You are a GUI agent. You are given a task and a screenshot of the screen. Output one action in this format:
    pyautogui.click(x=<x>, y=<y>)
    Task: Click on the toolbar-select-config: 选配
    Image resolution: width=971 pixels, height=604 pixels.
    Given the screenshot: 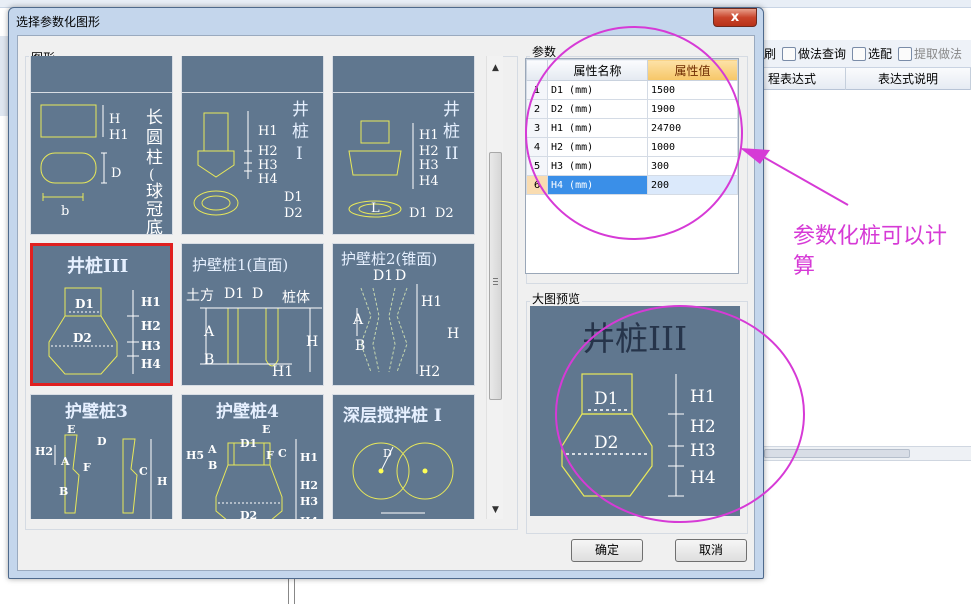 What is the action you would take?
    pyautogui.click(x=872, y=53)
    